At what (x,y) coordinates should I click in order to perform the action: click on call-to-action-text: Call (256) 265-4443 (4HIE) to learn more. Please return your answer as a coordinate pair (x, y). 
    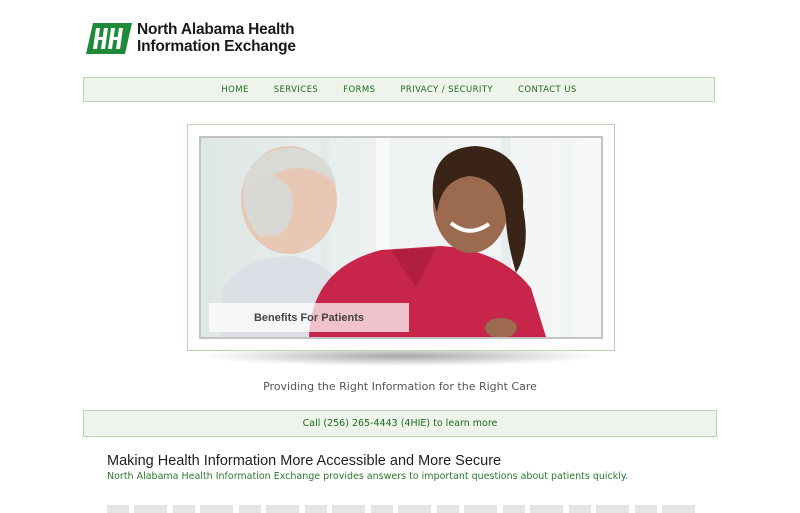
    Looking at the image, I should click on (400, 423).